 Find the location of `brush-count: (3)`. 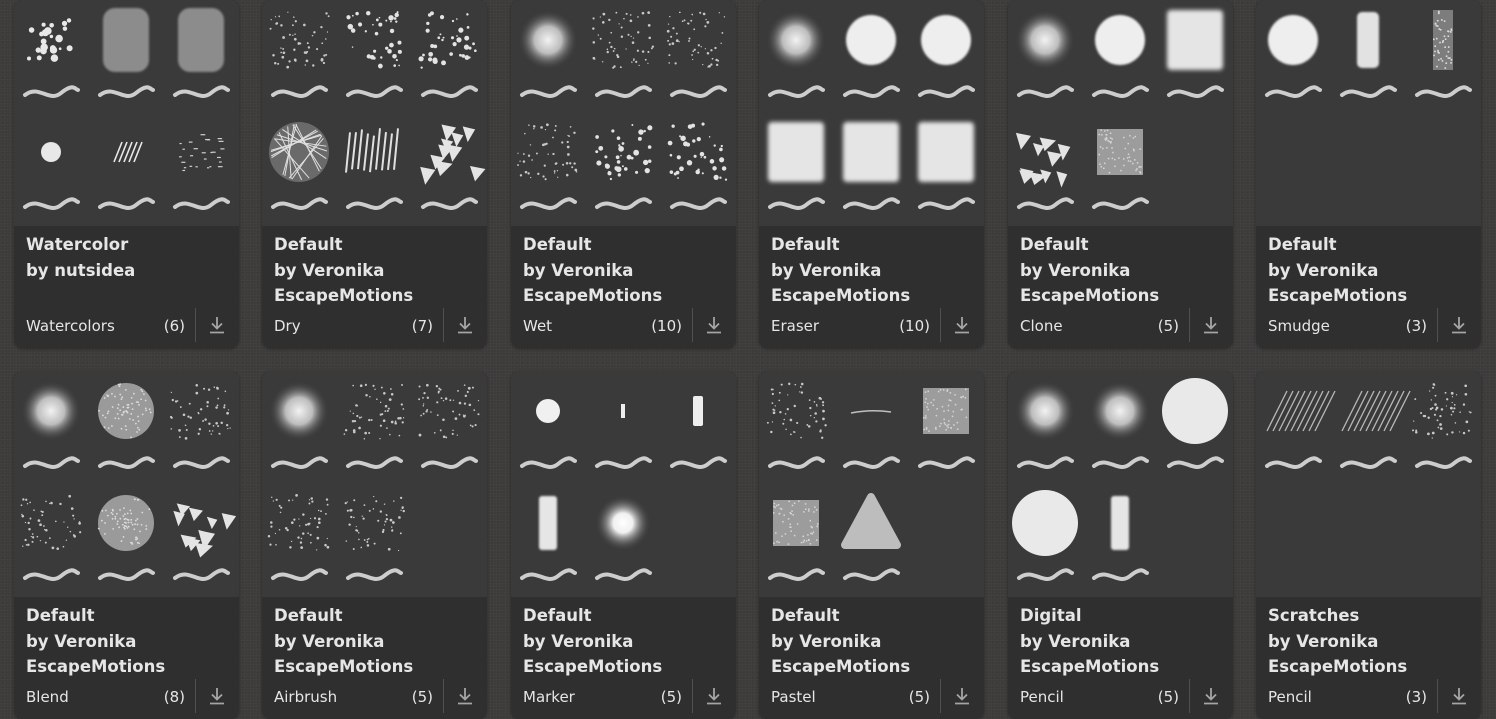

brush-count: (3) is located at coordinates (1416, 697).